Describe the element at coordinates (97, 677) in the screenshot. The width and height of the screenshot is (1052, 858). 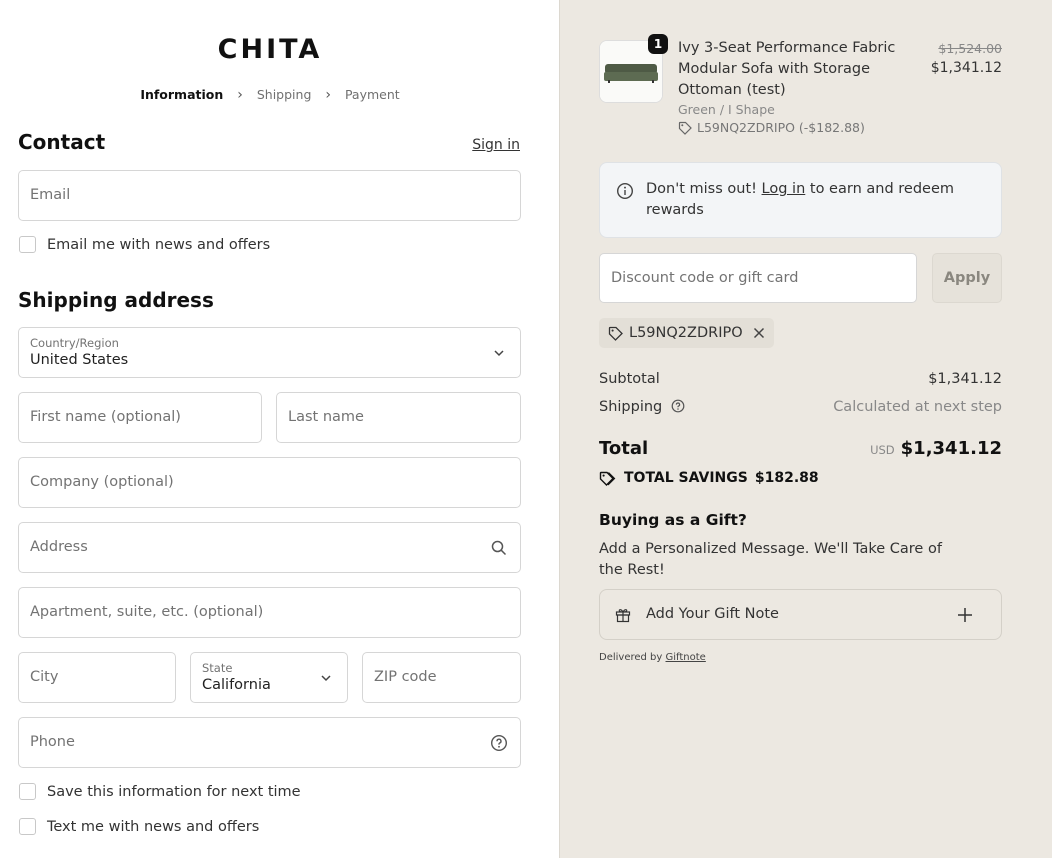
I see `city-field: City` at that location.